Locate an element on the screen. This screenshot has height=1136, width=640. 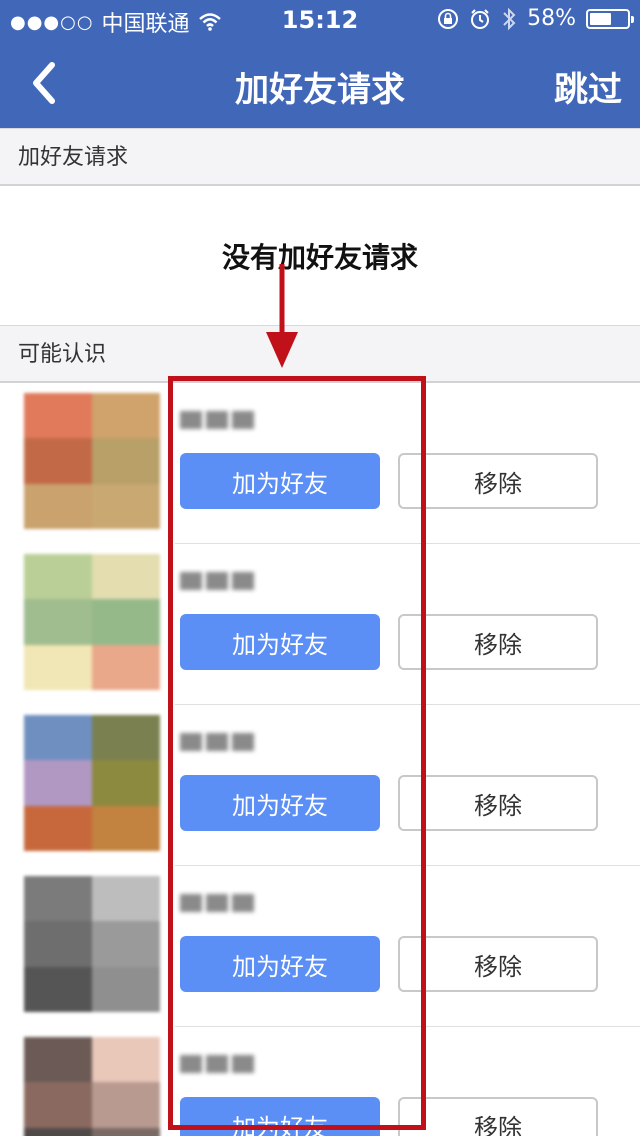
suggestions-header: 可能认识 is located at coordinates (320, 354).